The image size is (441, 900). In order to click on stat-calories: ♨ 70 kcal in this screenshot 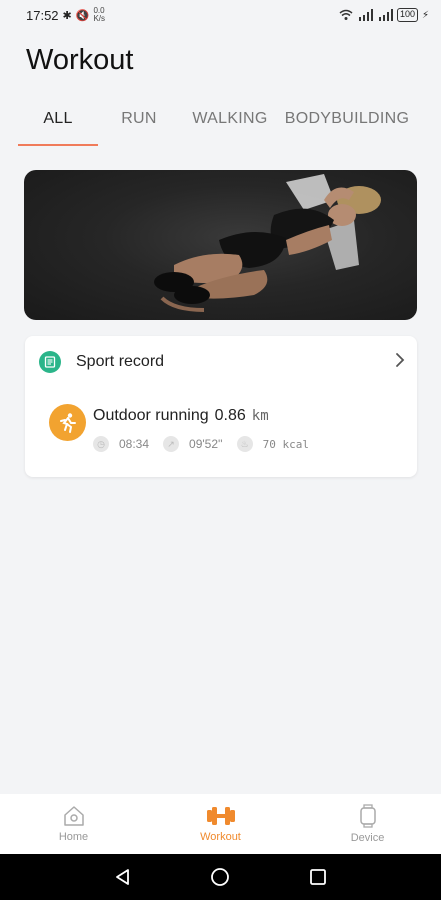, I will do `click(272, 444)`.